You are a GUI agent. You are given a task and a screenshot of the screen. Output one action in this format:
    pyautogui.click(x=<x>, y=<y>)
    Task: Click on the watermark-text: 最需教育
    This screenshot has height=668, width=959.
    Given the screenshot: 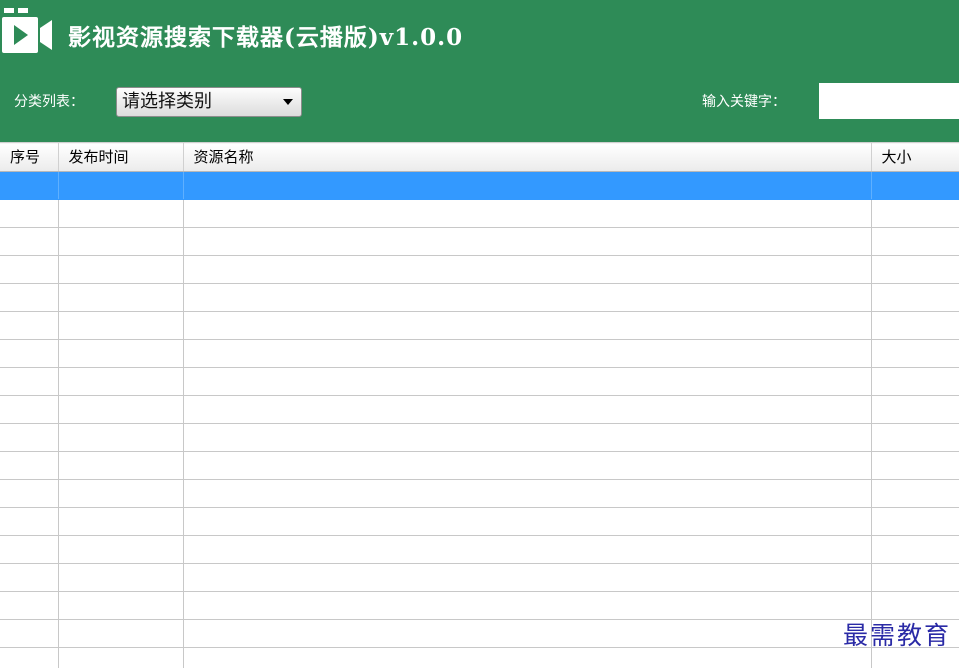 What is the action you would take?
    pyautogui.click(x=896, y=635)
    